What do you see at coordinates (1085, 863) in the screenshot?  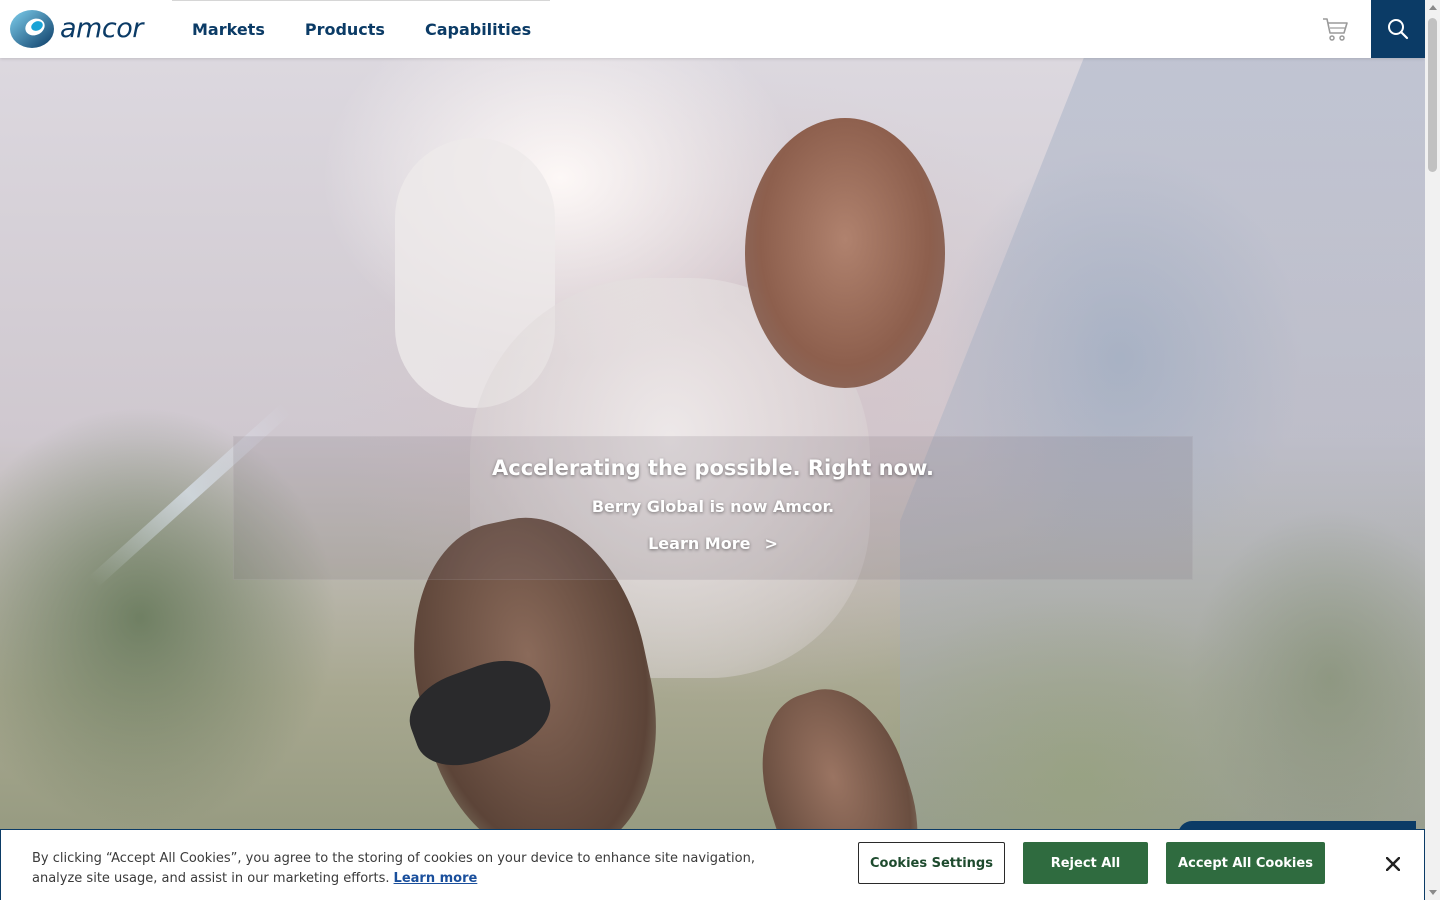 I see `reject-all-button: Reject All` at bounding box center [1085, 863].